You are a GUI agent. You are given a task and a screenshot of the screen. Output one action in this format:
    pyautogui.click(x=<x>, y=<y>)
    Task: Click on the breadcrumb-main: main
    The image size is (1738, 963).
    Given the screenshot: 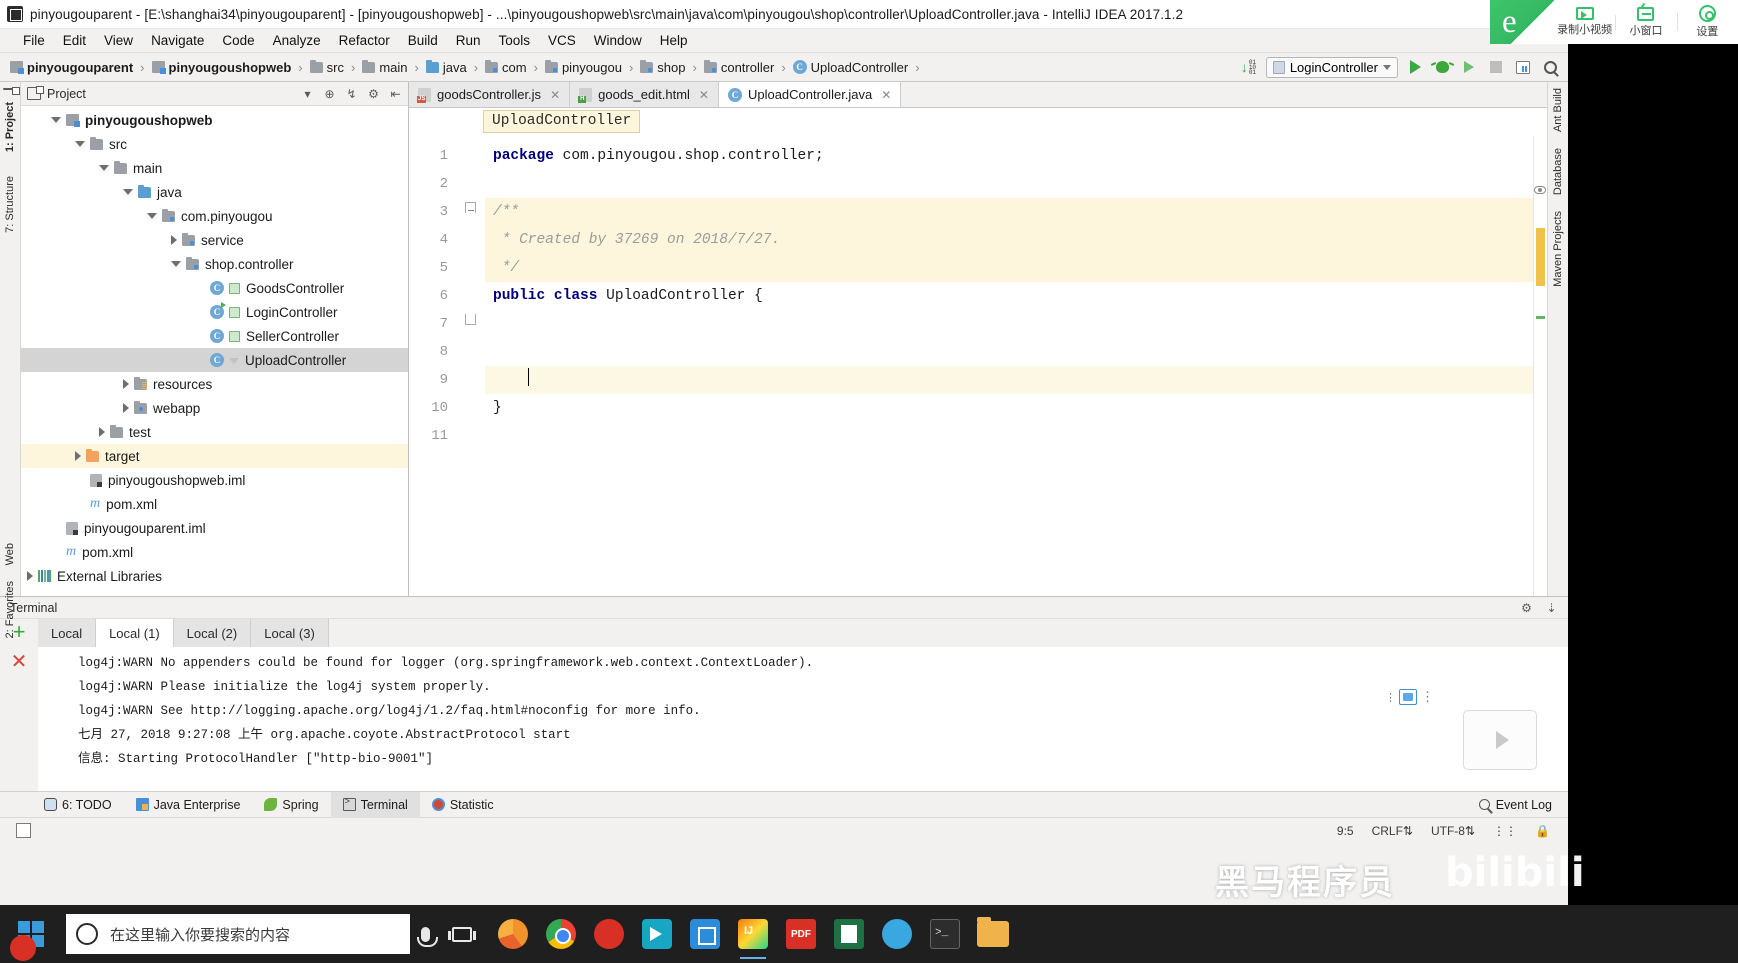 What is the action you would take?
    pyautogui.click(x=385, y=67)
    